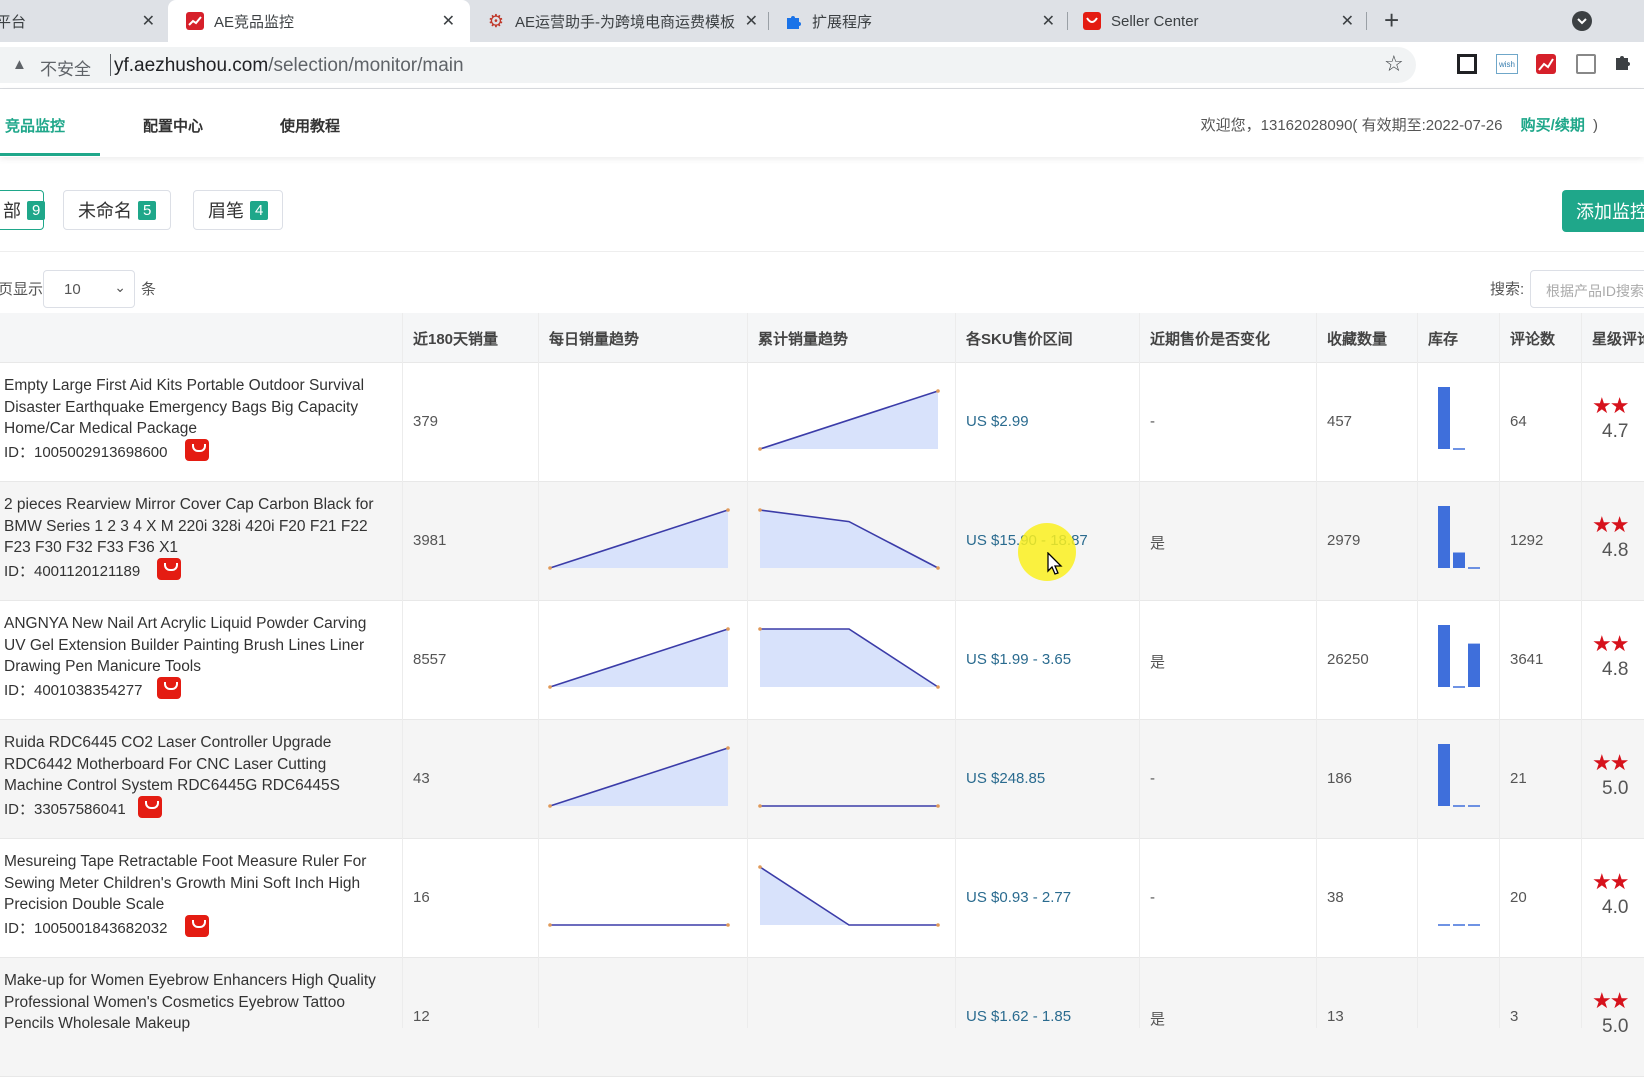 The image size is (1644, 1077). What do you see at coordinates (1518, 897) in the screenshot?
I see `reviews-count: 20` at bounding box center [1518, 897].